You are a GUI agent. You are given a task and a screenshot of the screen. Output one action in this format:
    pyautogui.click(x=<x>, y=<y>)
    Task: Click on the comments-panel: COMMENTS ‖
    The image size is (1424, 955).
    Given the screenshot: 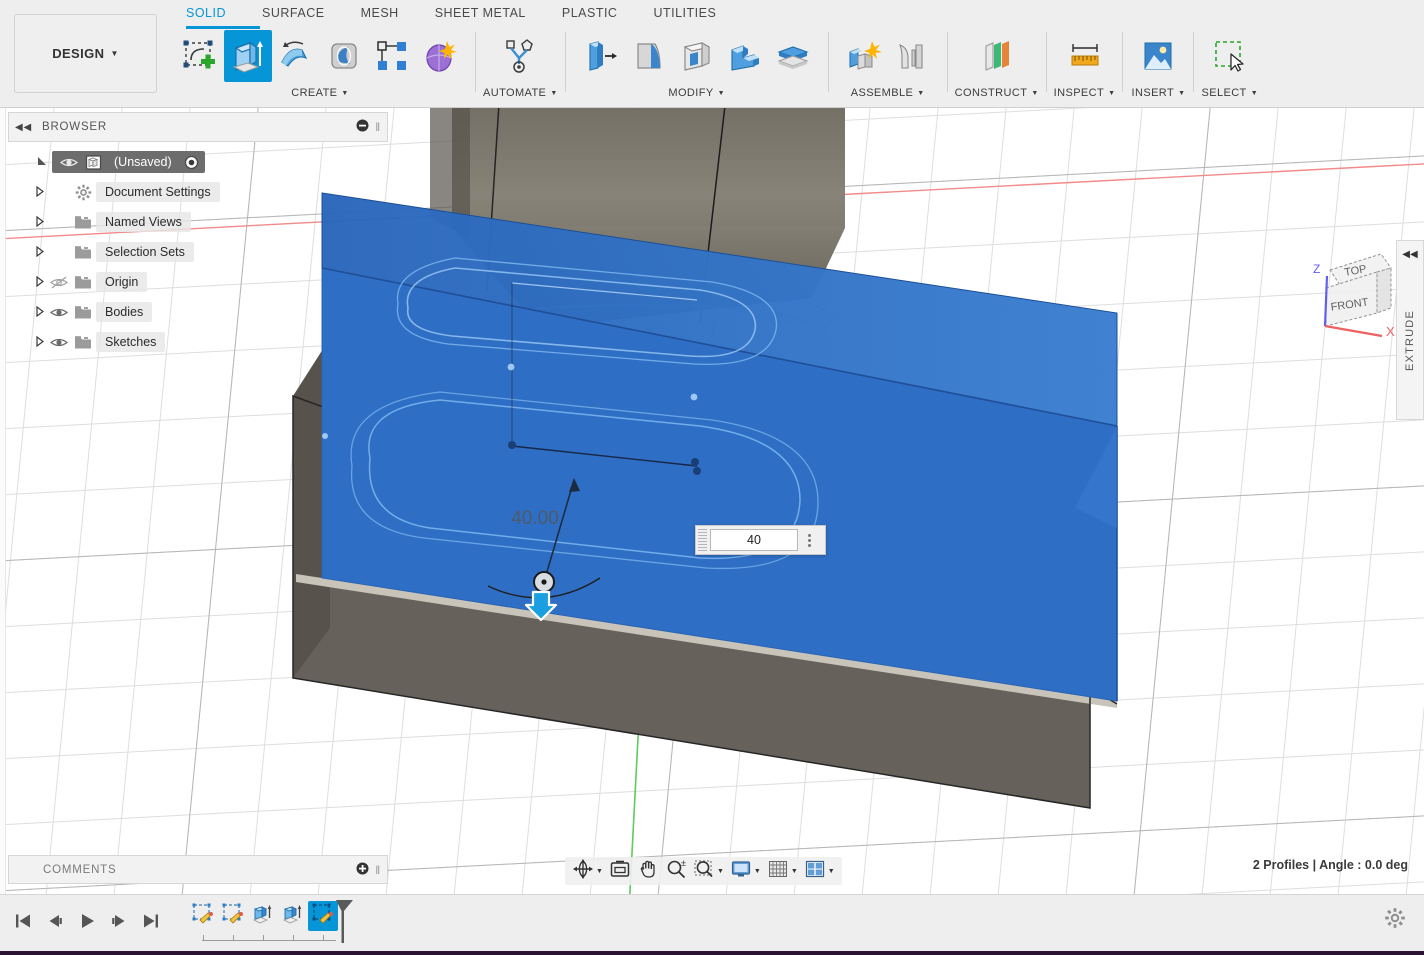 What is the action you would take?
    pyautogui.click(x=198, y=869)
    